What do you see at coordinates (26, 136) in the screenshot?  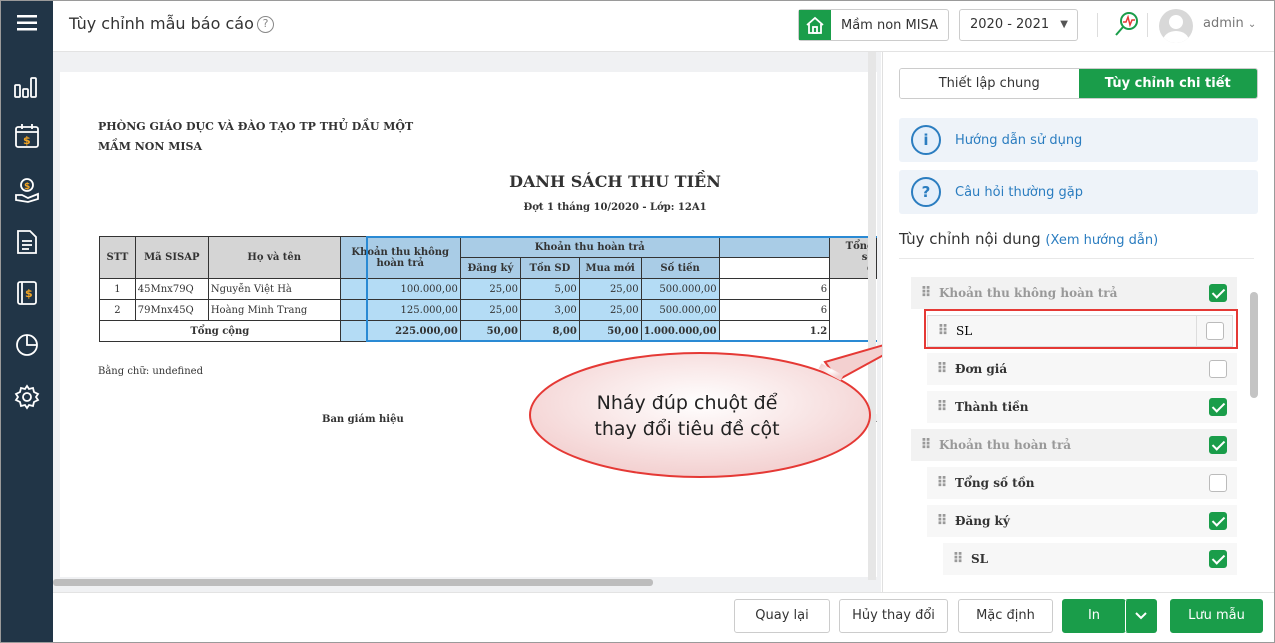 I see `calendar-money-icon: $` at bounding box center [26, 136].